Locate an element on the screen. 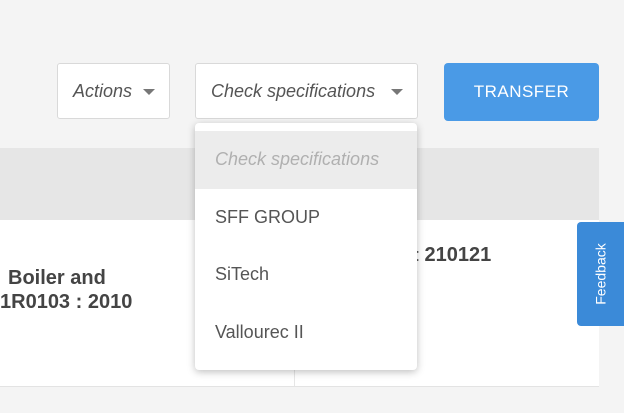 The height and width of the screenshot is (413, 624). page-right-edge is located at coordinates (611, 206).